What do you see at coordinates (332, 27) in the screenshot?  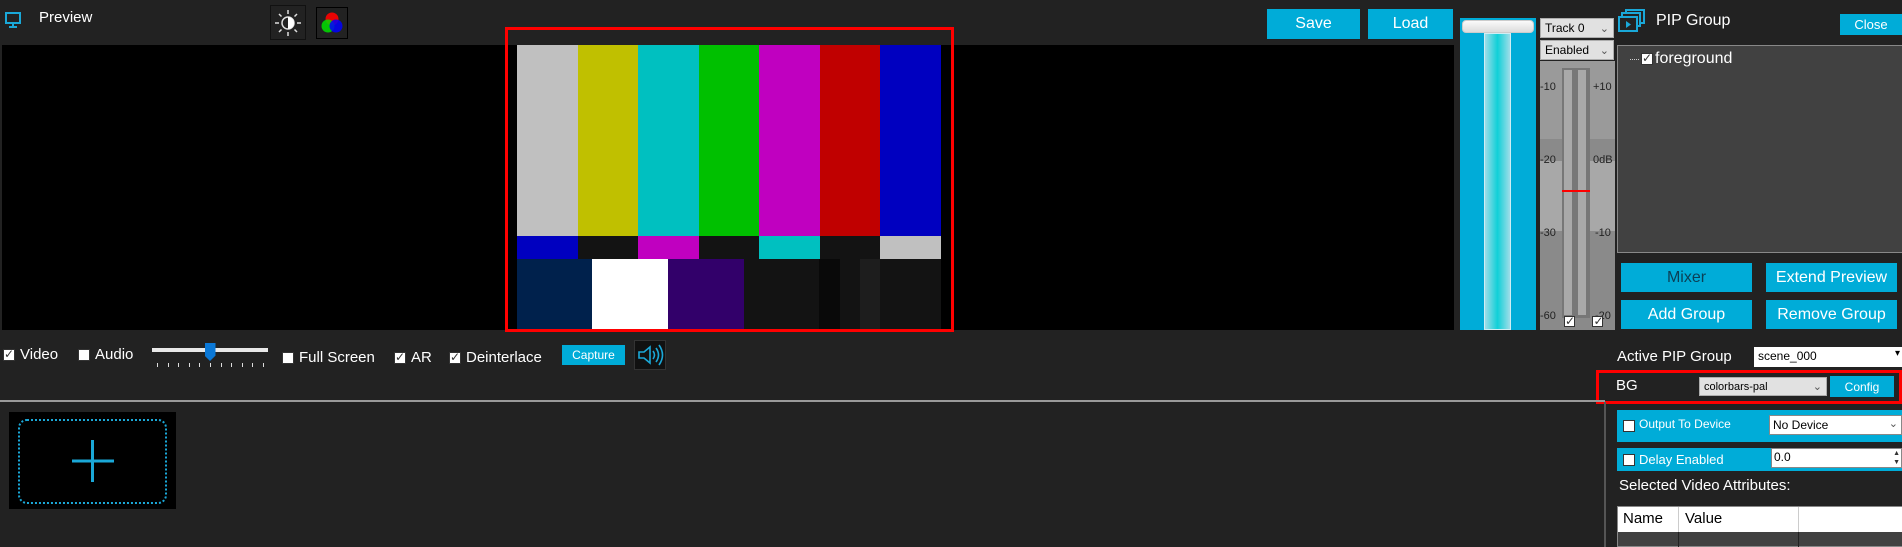 I see `rgb-color-wheel-icon` at bounding box center [332, 27].